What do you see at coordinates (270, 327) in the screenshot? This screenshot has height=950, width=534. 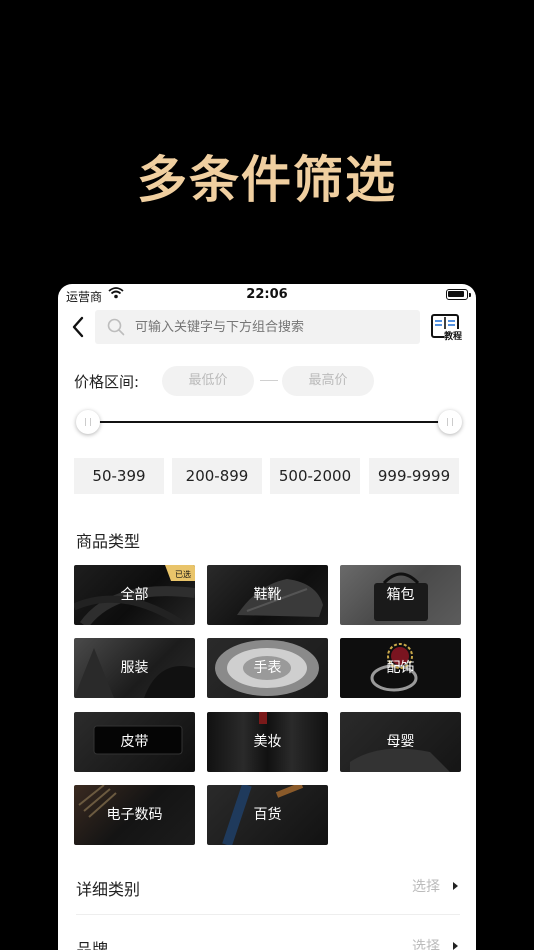 I see `search-input` at bounding box center [270, 327].